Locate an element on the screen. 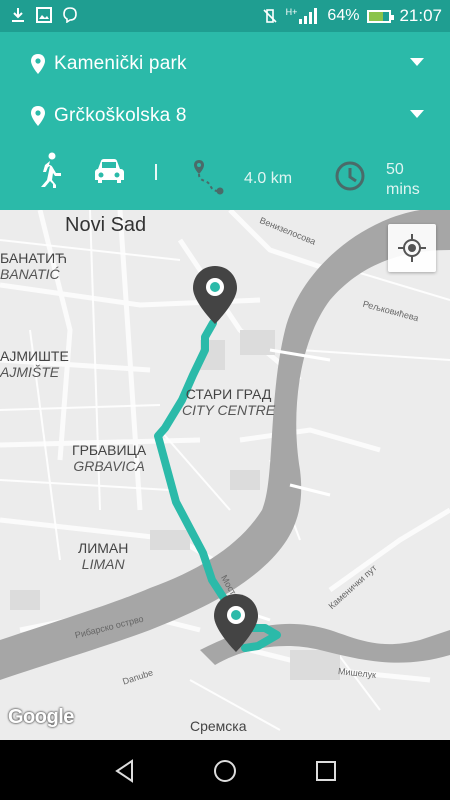 This screenshot has height=800, width=450. district-label: ГРБАВИЦА GRBAVICA is located at coordinates (109, 458).